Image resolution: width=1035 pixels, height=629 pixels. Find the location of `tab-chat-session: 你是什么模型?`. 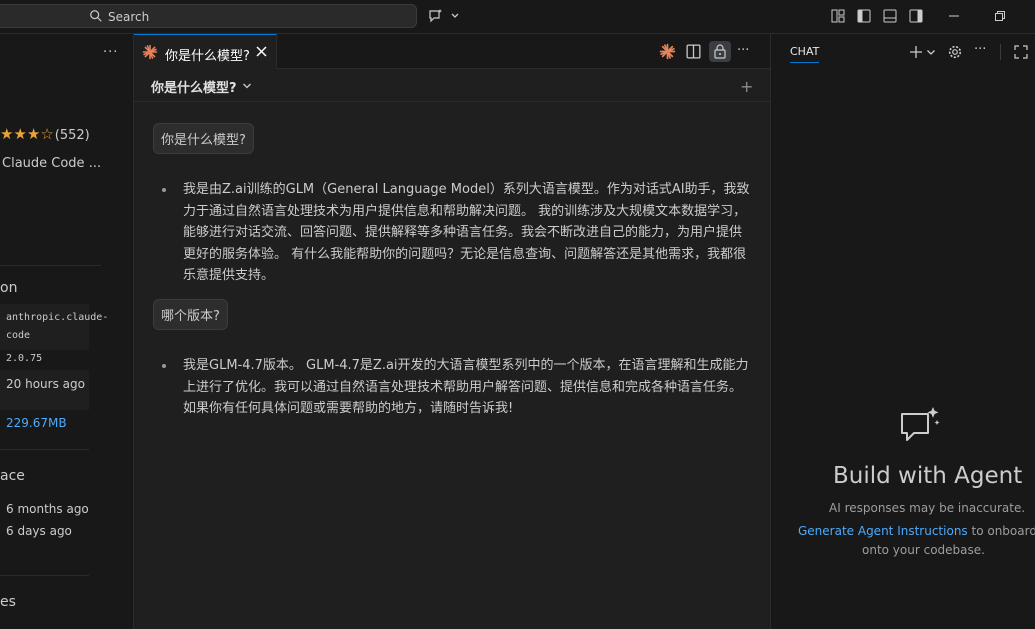

tab-chat-session: 你是什么模型? is located at coordinates (205, 51).